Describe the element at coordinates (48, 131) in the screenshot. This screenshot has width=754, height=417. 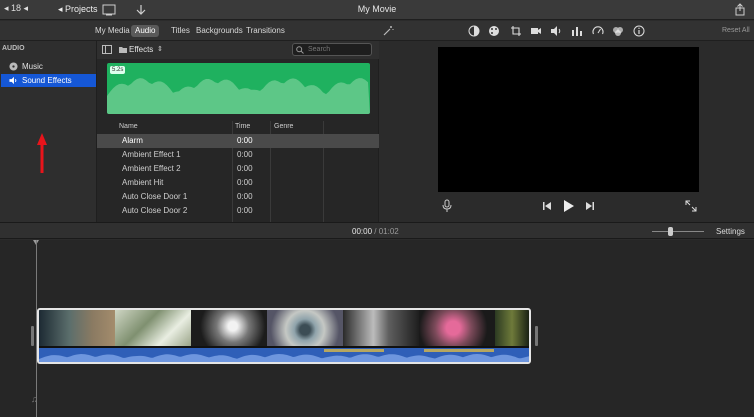
I see `audio-sidebar: AUDIO Music Sound Effects` at that location.